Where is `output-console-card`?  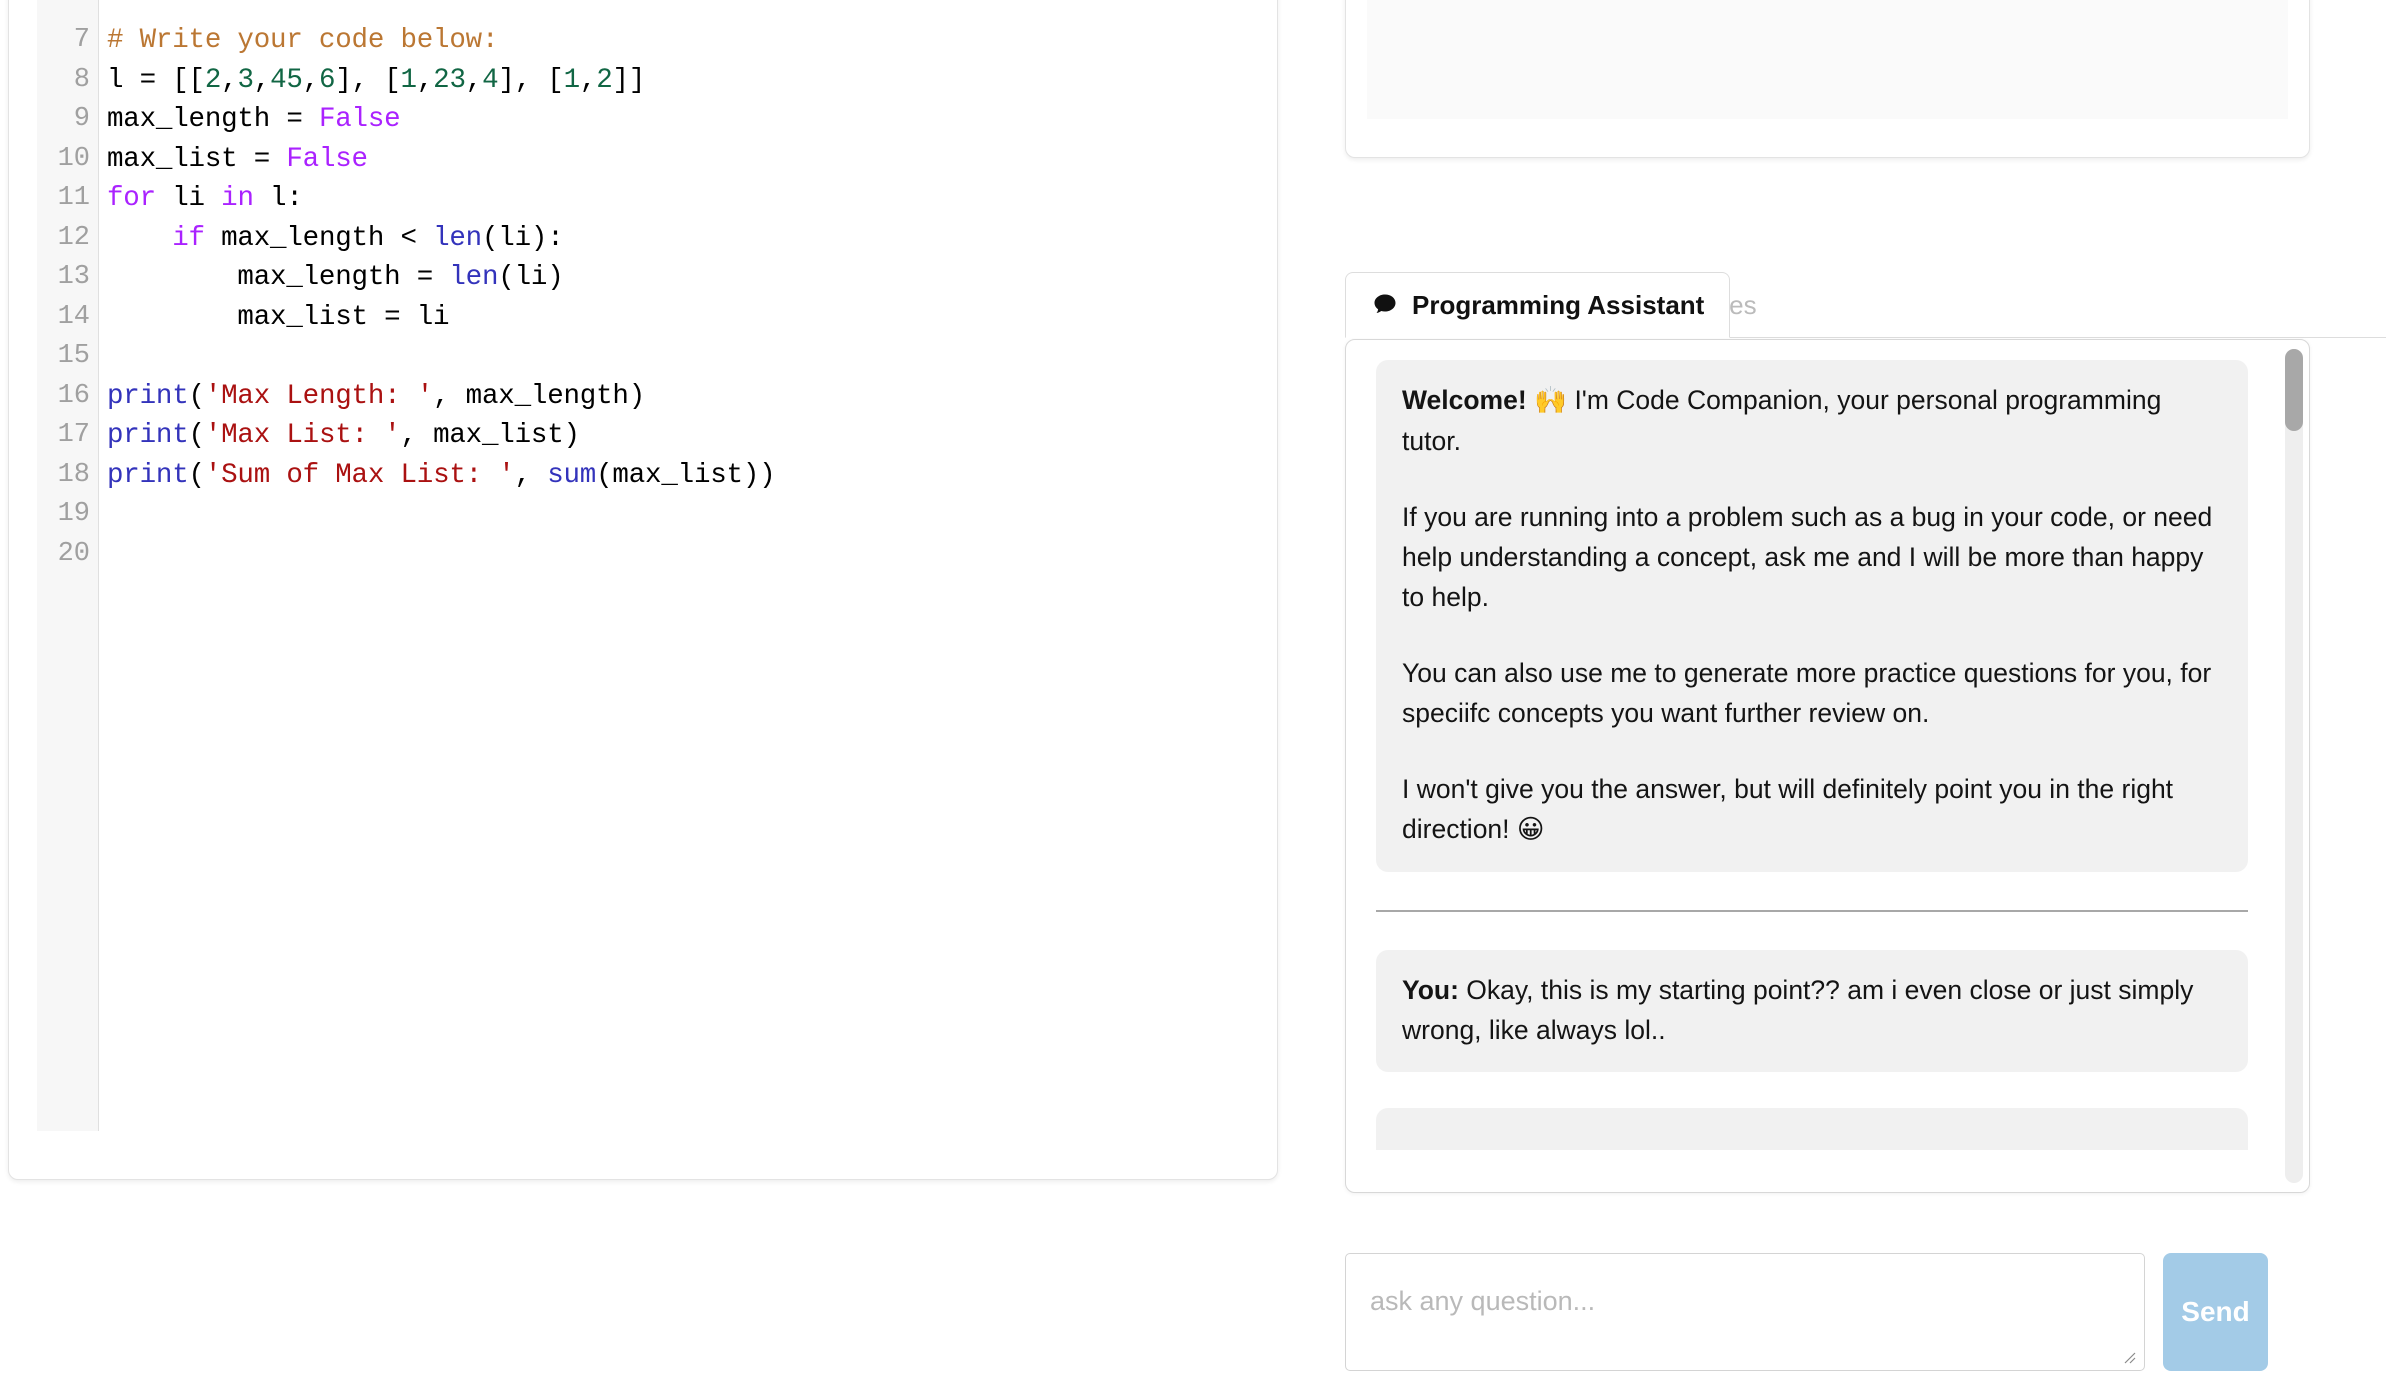
output-console-card is located at coordinates (1827, 79).